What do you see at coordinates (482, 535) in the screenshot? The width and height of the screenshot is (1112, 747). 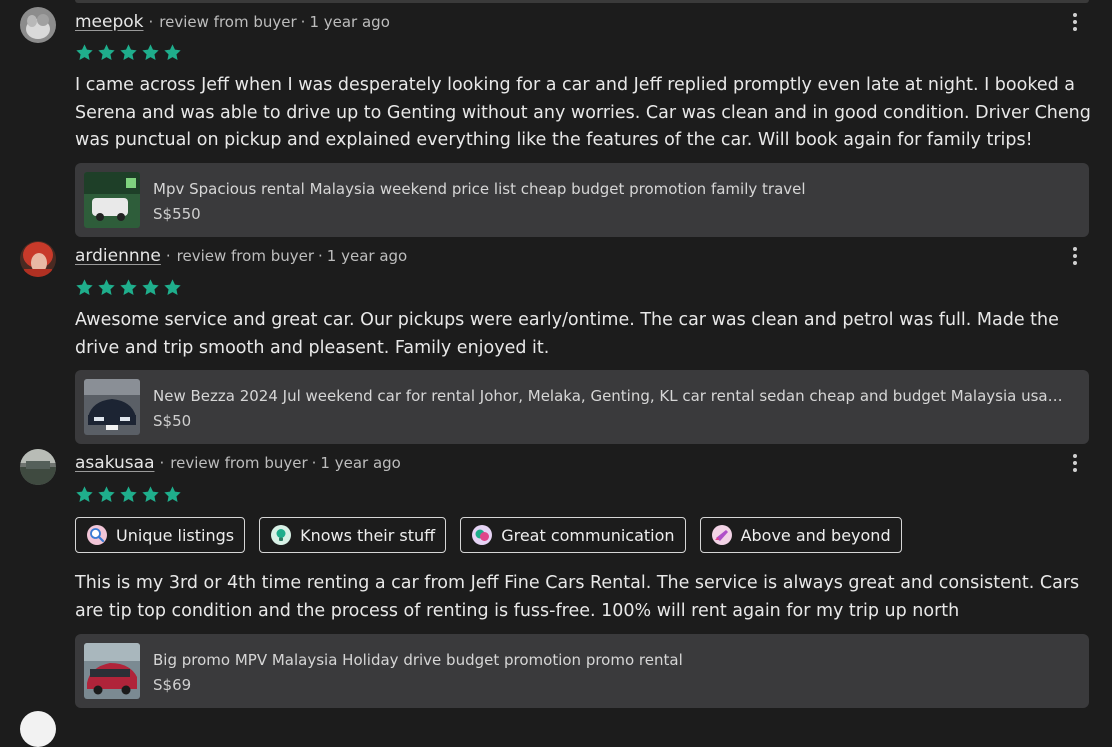 I see `chat-bubbles-icon` at bounding box center [482, 535].